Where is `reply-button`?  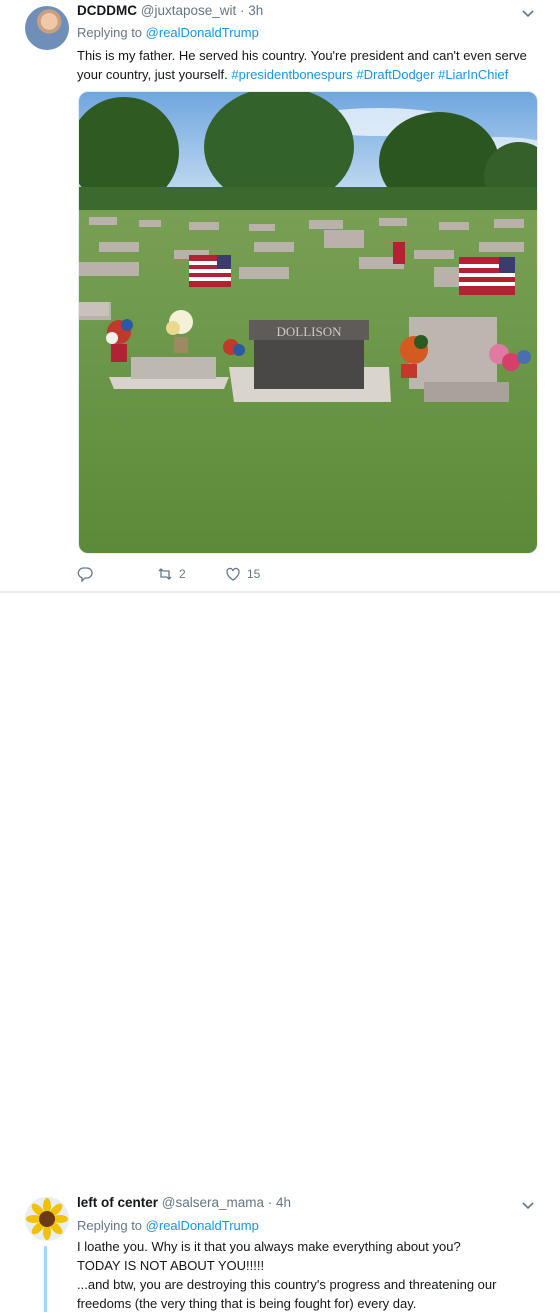 reply-button is located at coordinates (88, 574).